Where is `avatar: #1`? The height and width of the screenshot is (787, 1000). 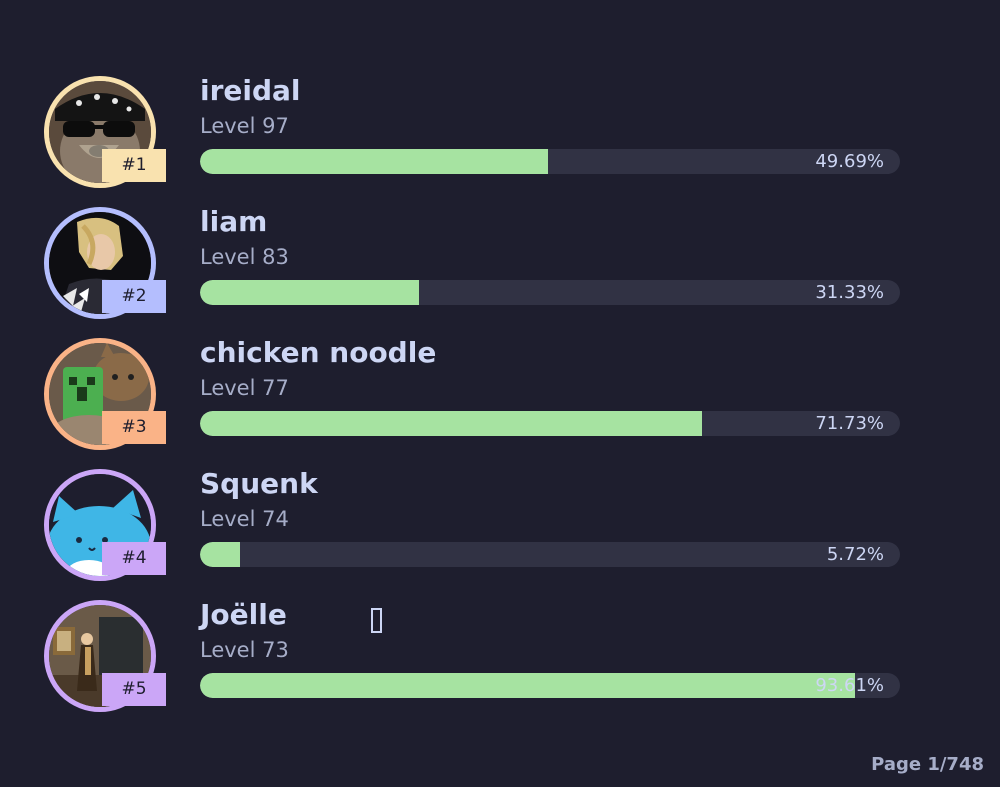
avatar: #1 is located at coordinates (105, 132).